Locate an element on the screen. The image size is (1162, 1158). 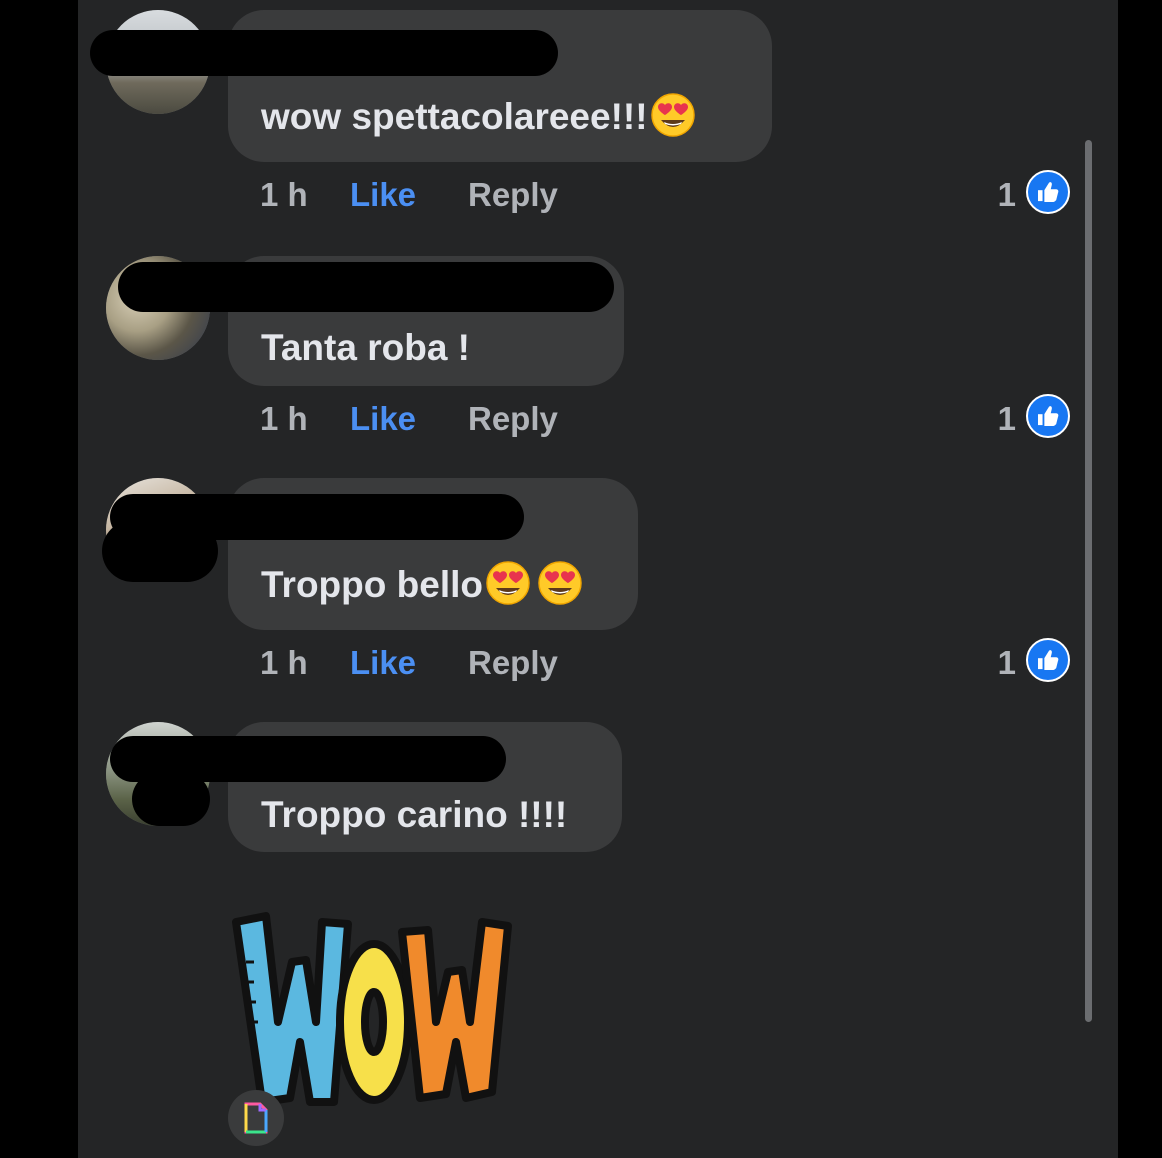
comment-text: Troppo bello is located at coordinates (422, 585).